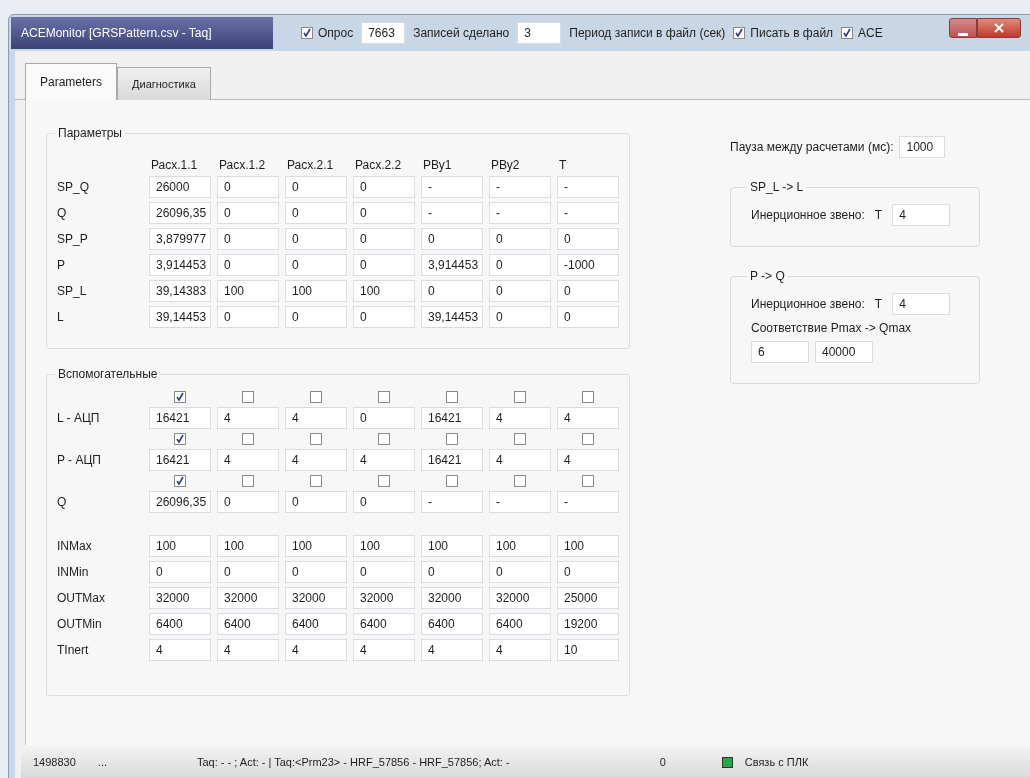  What do you see at coordinates (999, 28) in the screenshot?
I see `close-button` at bounding box center [999, 28].